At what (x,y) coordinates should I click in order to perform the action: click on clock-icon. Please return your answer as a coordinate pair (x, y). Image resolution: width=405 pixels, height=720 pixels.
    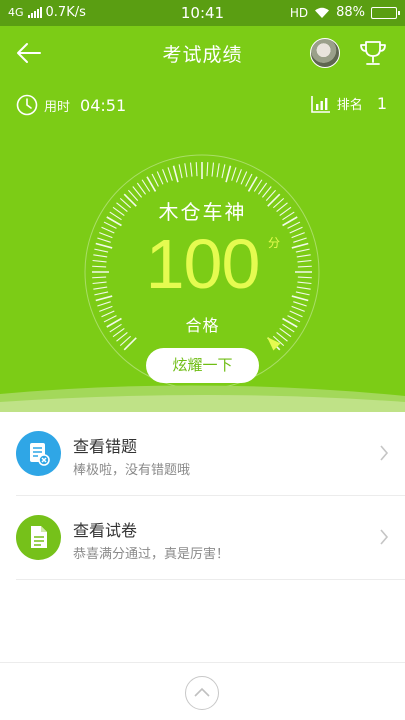
    Looking at the image, I should click on (27, 105).